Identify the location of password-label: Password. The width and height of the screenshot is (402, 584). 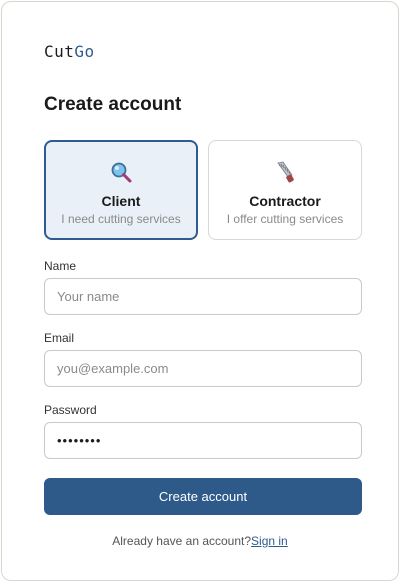
(70, 410).